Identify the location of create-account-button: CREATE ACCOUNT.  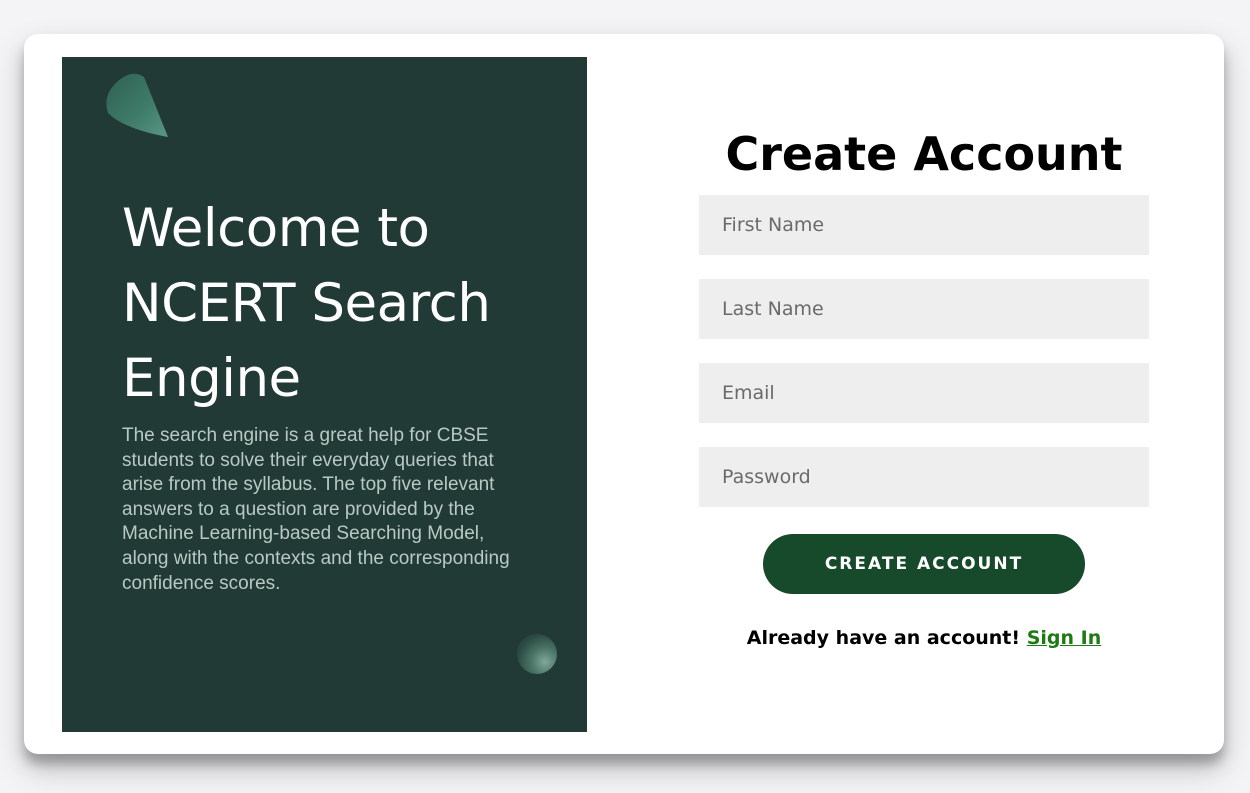
(924, 564).